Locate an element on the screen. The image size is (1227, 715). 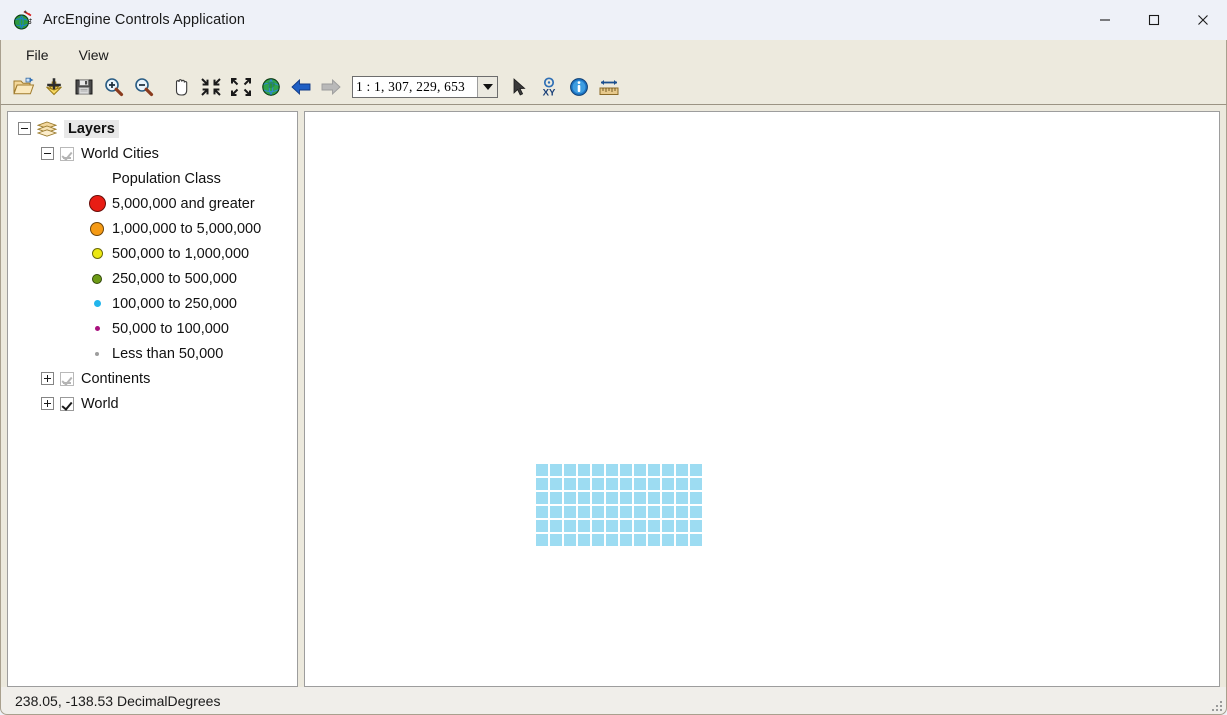
tree-node-label: Continents is located at coordinates (116, 378).